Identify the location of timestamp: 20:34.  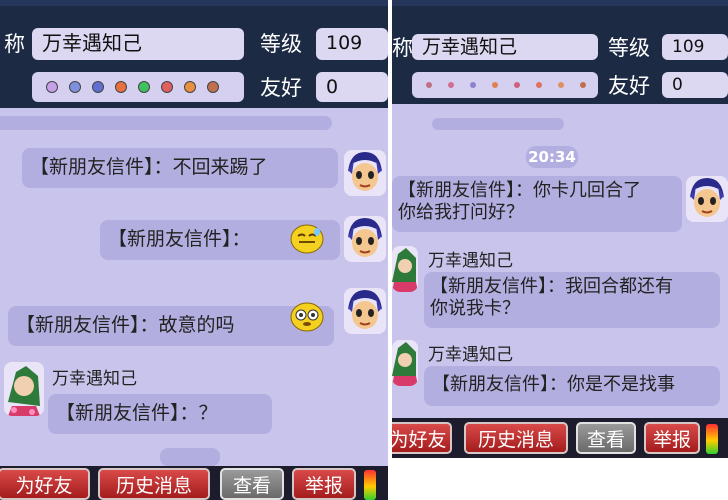
(552, 157).